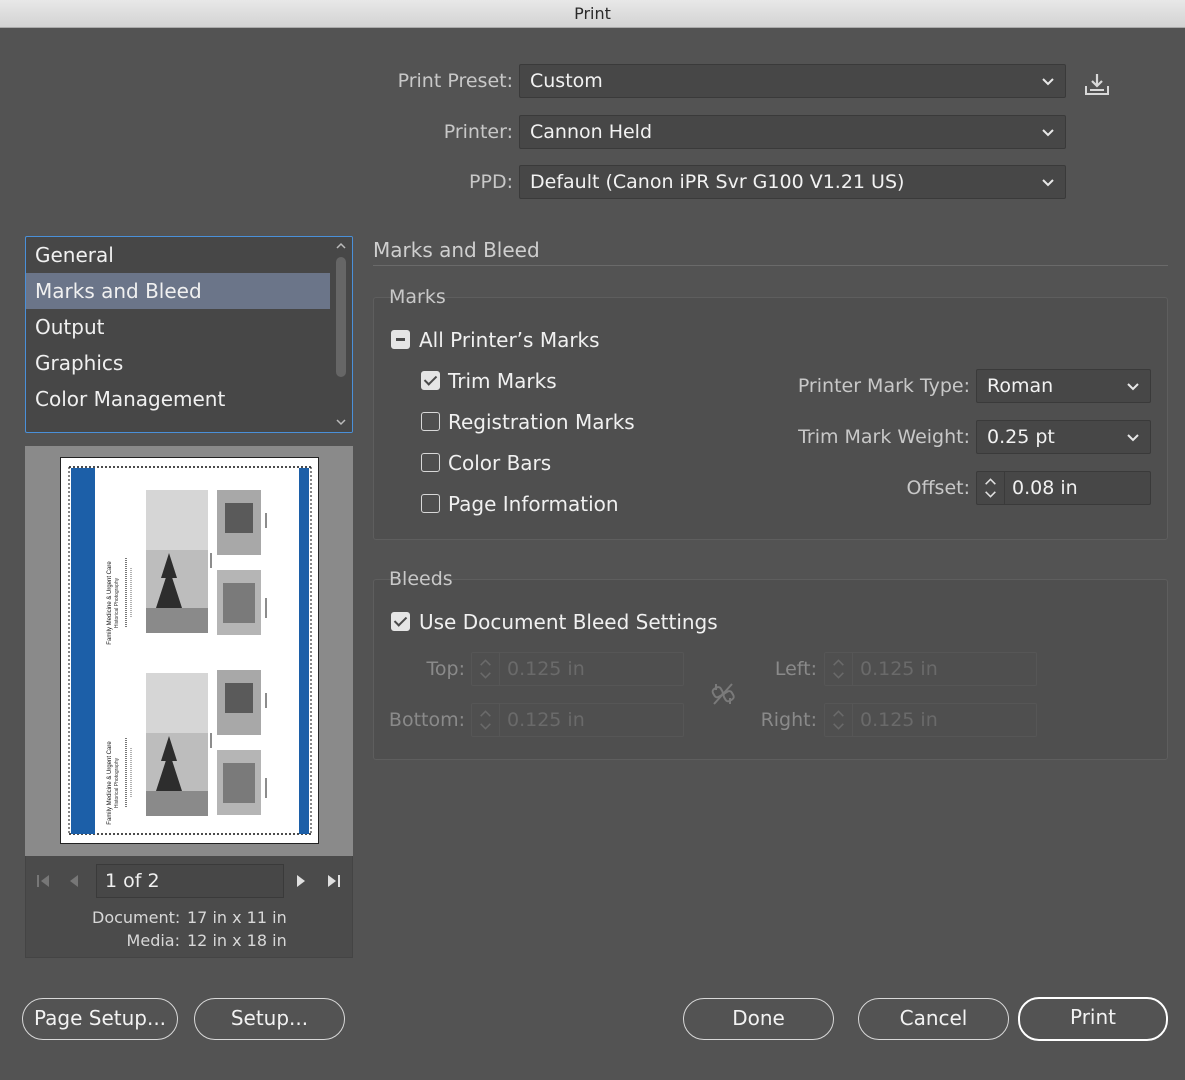 The width and height of the screenshot is (1185, 1080). I want to click on bleed-right-value: 0.125 in, so click(899, 720).